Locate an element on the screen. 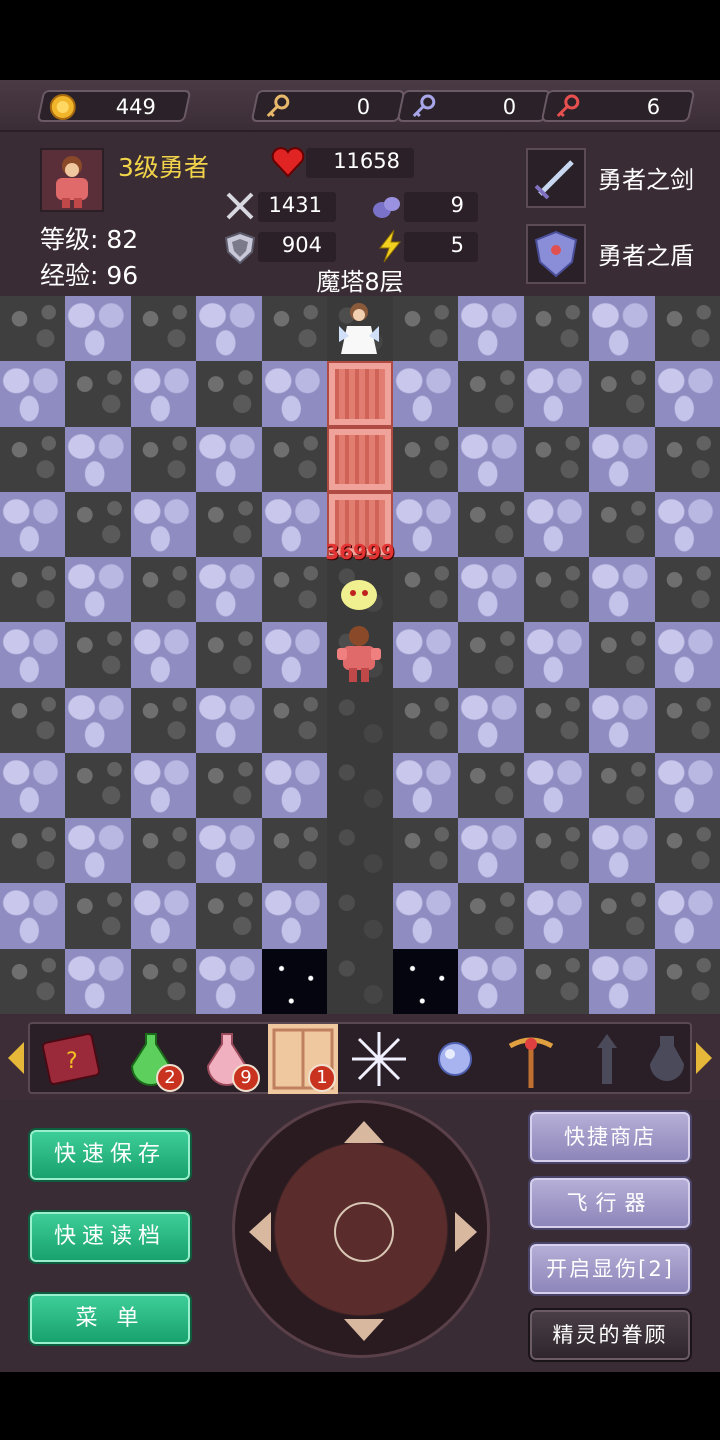  crossed-swords-icon is located at coordinates (240, 206).